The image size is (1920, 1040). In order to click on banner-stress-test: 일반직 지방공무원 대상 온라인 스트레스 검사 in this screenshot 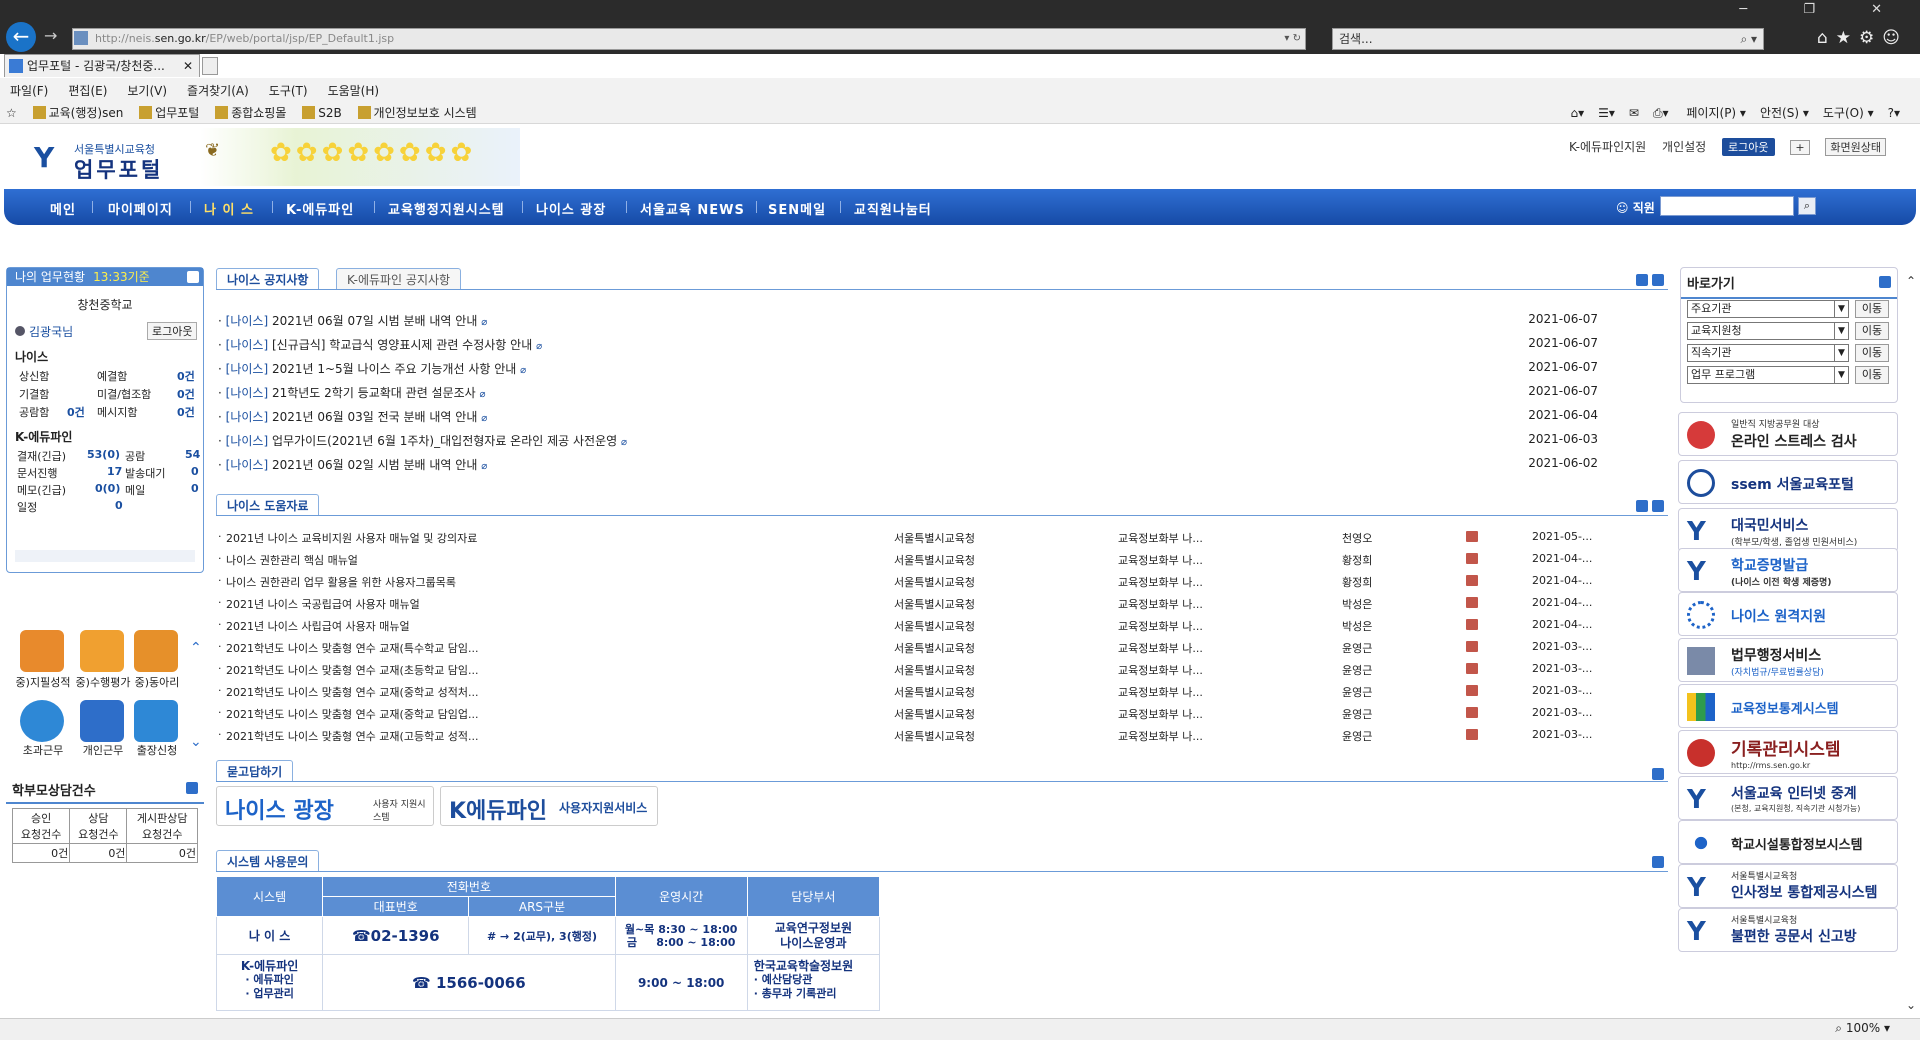, I will do `click(1788, 434)`.